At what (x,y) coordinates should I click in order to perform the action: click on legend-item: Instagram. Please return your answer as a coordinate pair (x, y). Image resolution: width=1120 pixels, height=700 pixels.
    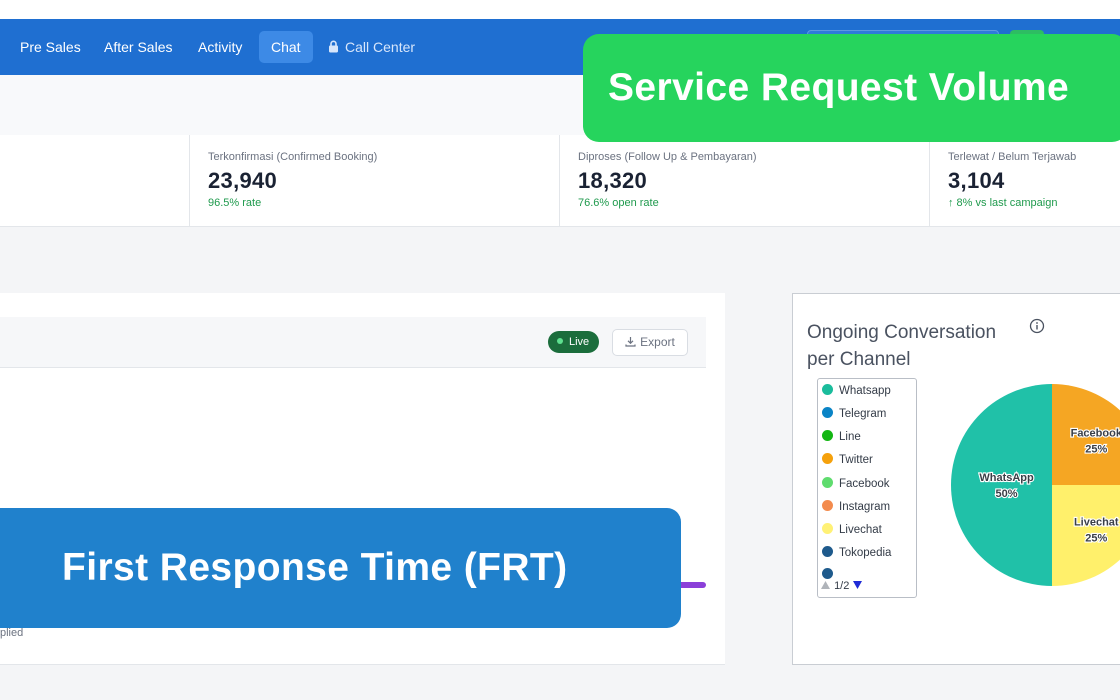
    Looking at the image, I should click on (856, 506).